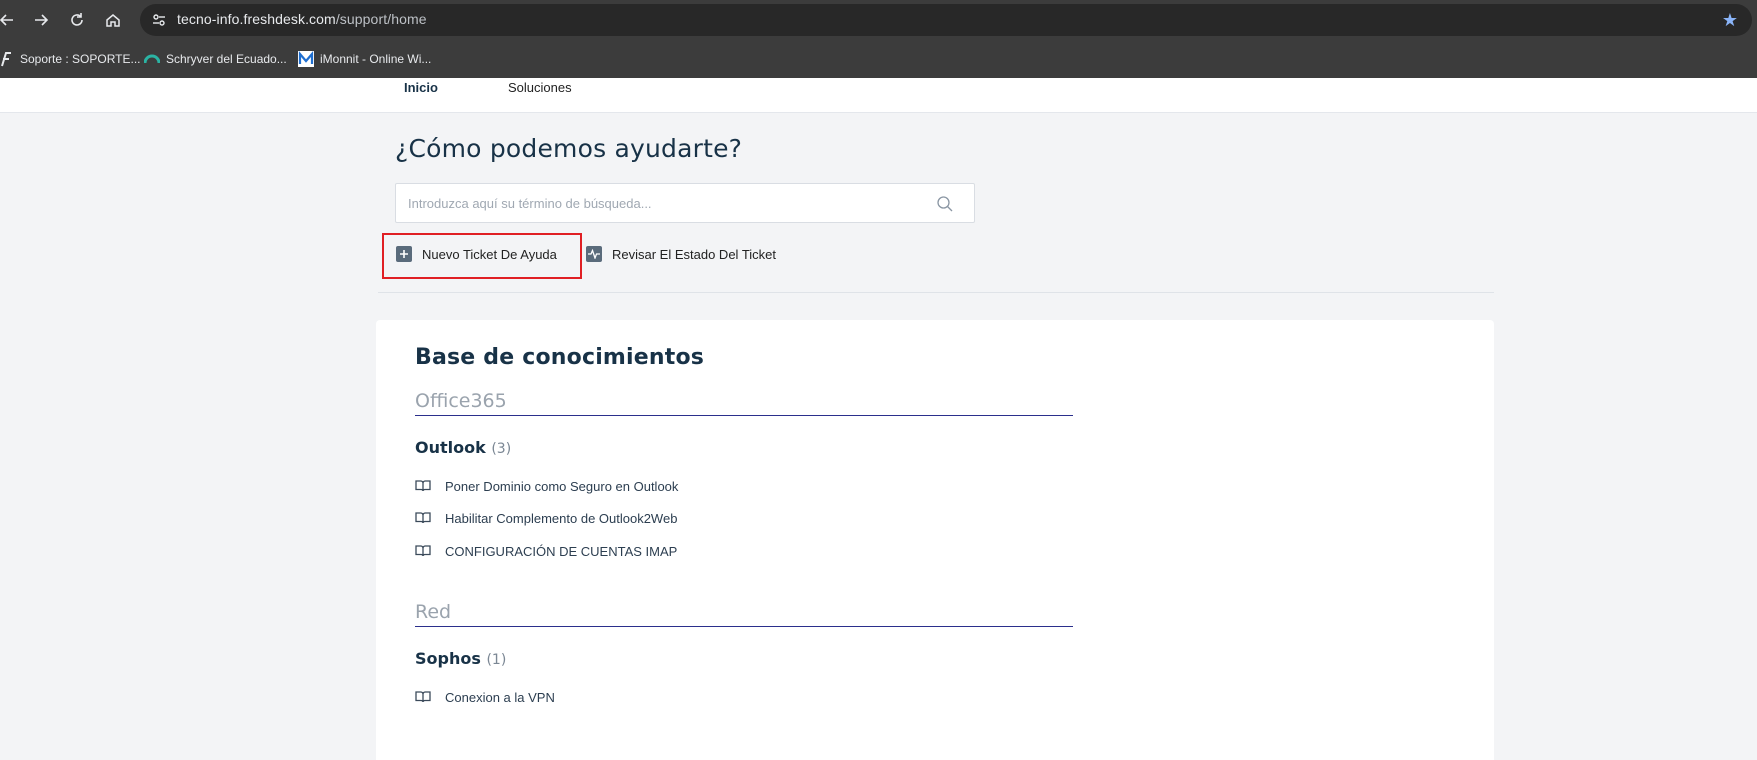 The image size is (1757, 760). I want to click on article-link: Conexion a la VPN, so click(485, 697).